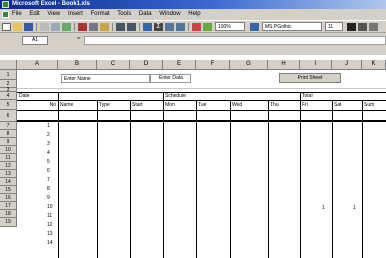 The width and height of the screenshot is (386, 258). Describe the element at coordinates (254, 27) in the screenshot. I see `help-icon` at that location.